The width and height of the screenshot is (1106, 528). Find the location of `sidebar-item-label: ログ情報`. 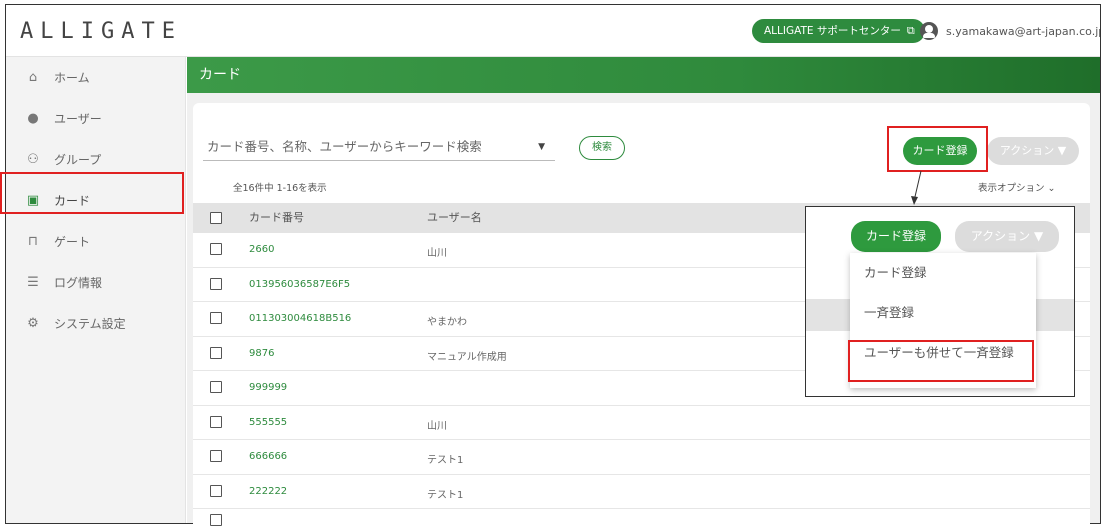

sidebar-item-label: ログ情報 is located at coordinates (78, 283).